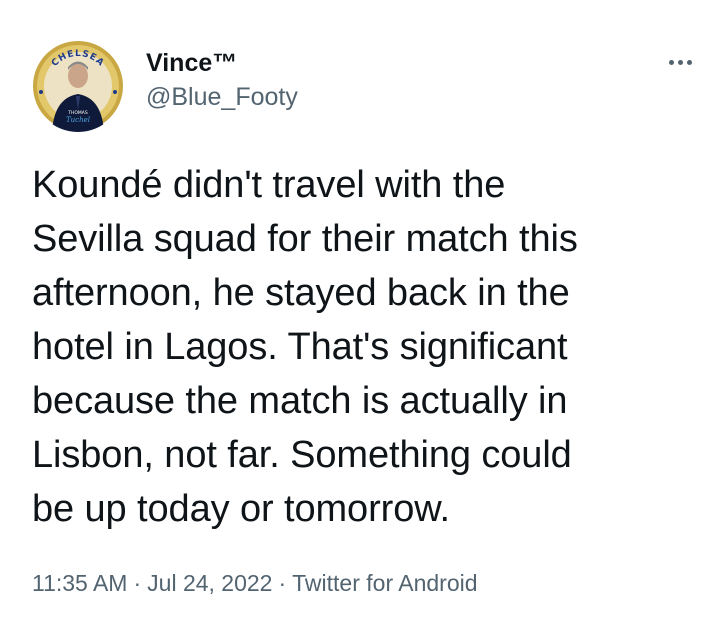 The height and width of the screenshot is (630, 720). I want to click on svg-text: Tuchel, so click(78, 120).